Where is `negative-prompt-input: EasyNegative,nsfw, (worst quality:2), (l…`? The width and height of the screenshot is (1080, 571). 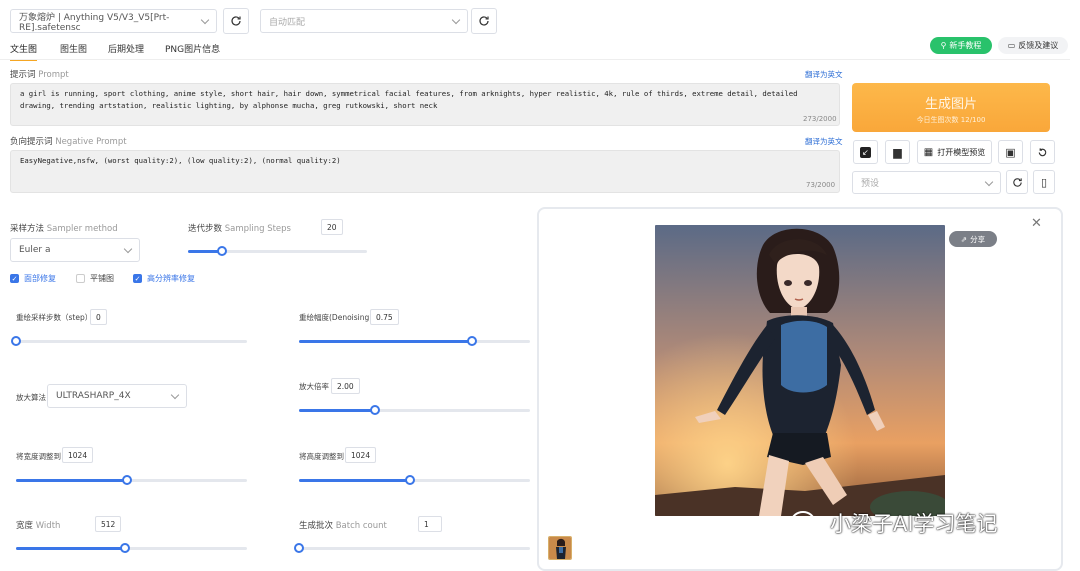 negative-prompt-input: EasyNegative,nsfw, (worst quality:2), (l… is located at coordinates (425, 171).